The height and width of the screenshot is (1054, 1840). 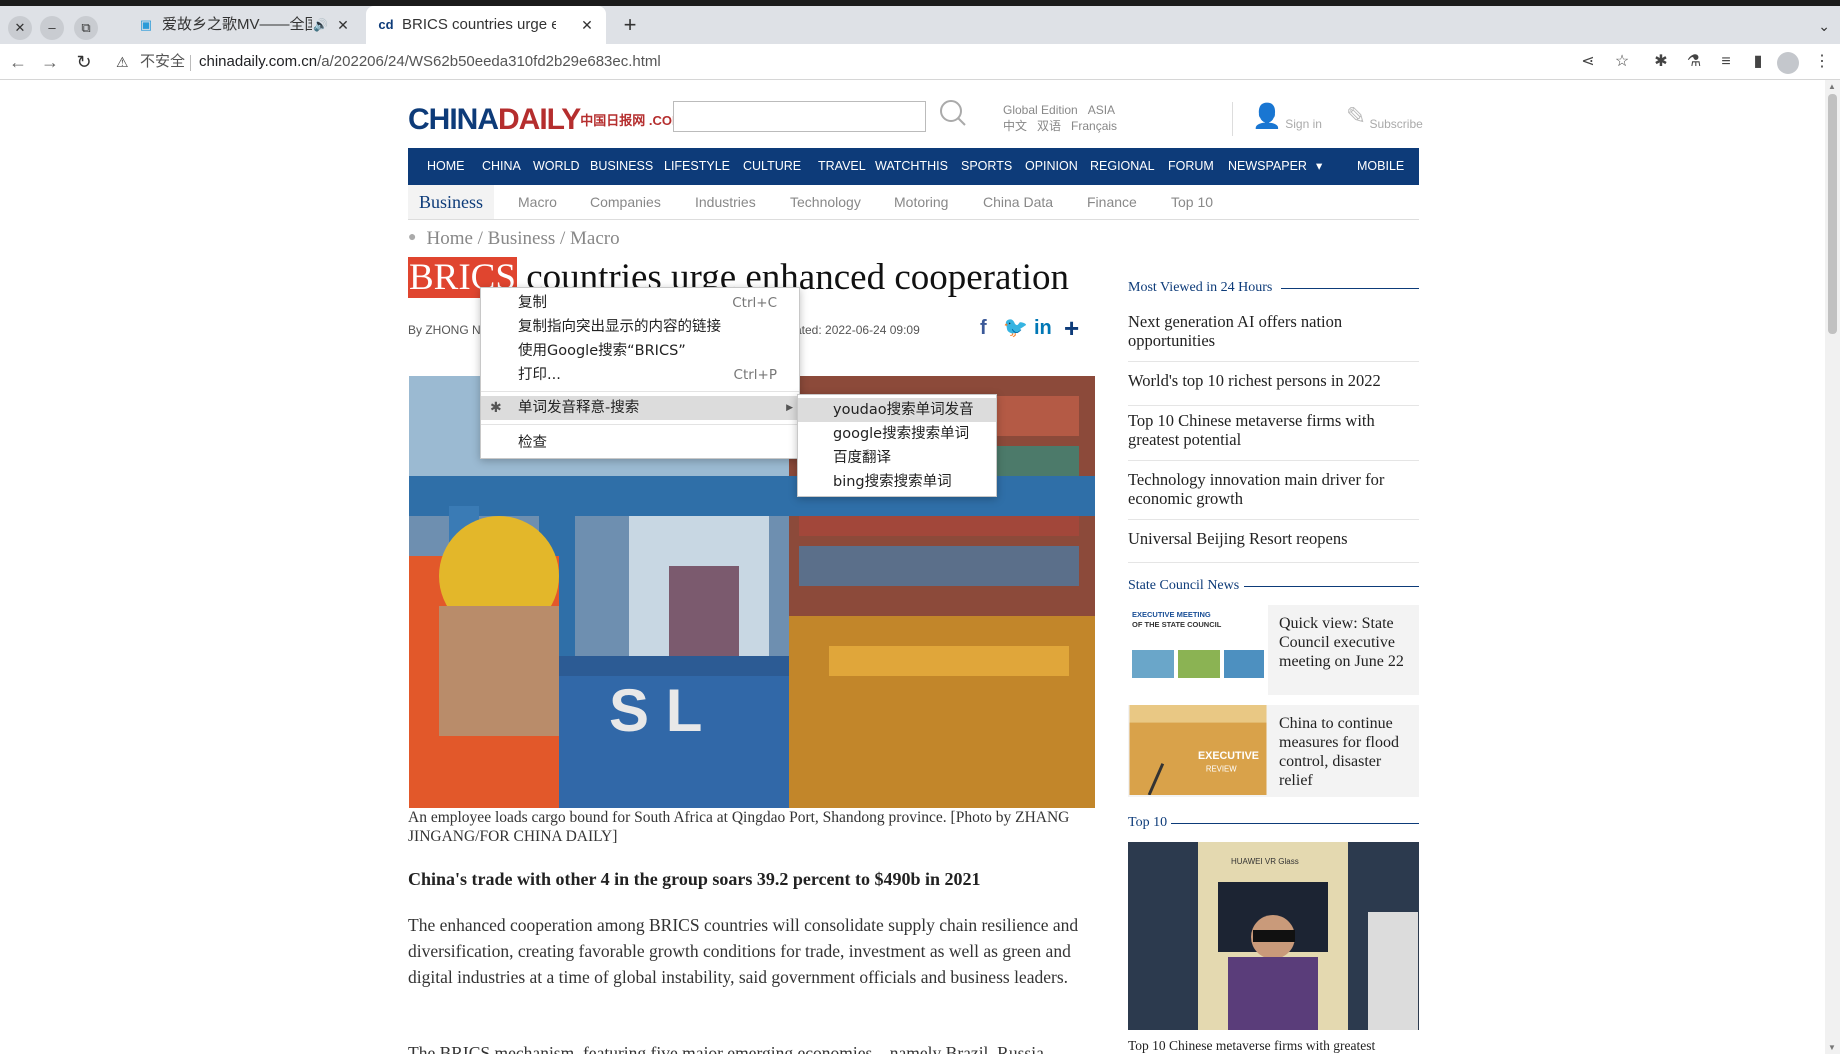 I want to click on share-icon: ⋖, so click(x=1588, y=62).